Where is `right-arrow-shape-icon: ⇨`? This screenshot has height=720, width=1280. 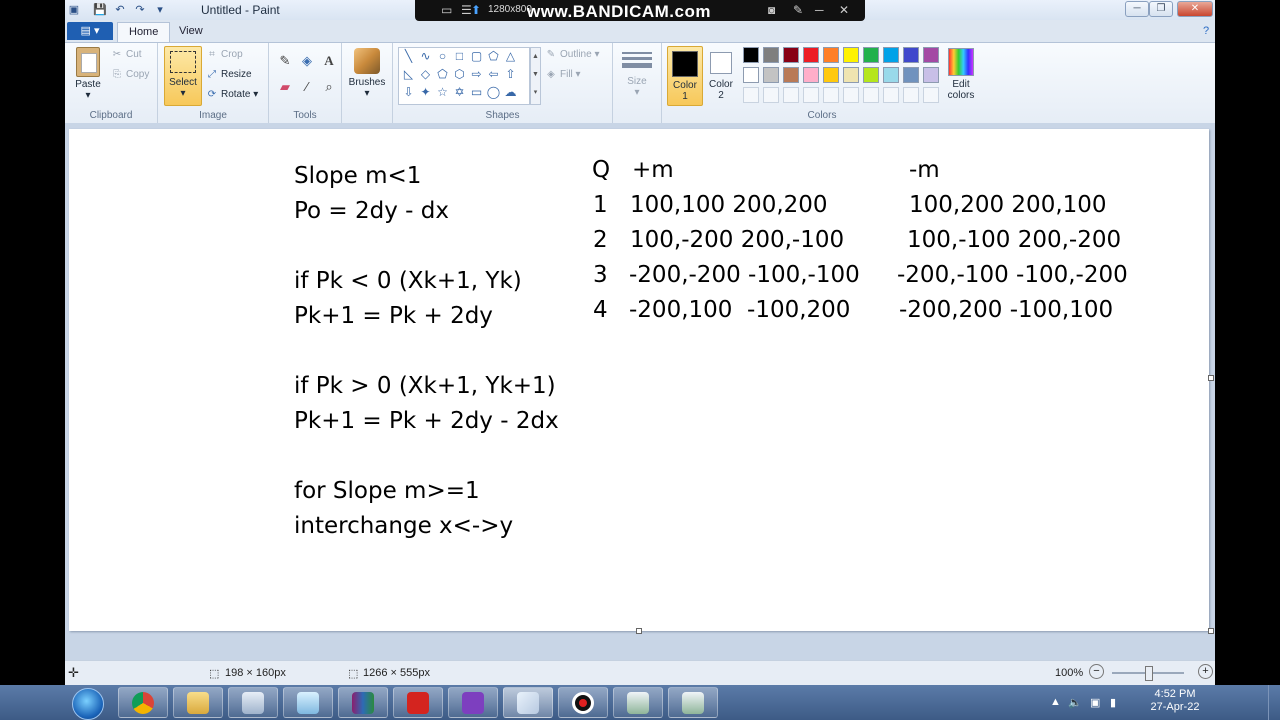
right-arrow-shape-icon: ⇨ is located at coordinates (476, 74).